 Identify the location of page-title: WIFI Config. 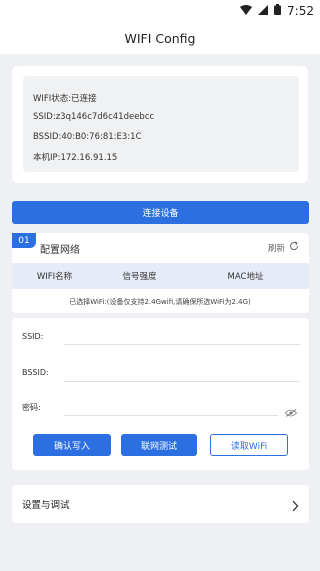
(160, 38).